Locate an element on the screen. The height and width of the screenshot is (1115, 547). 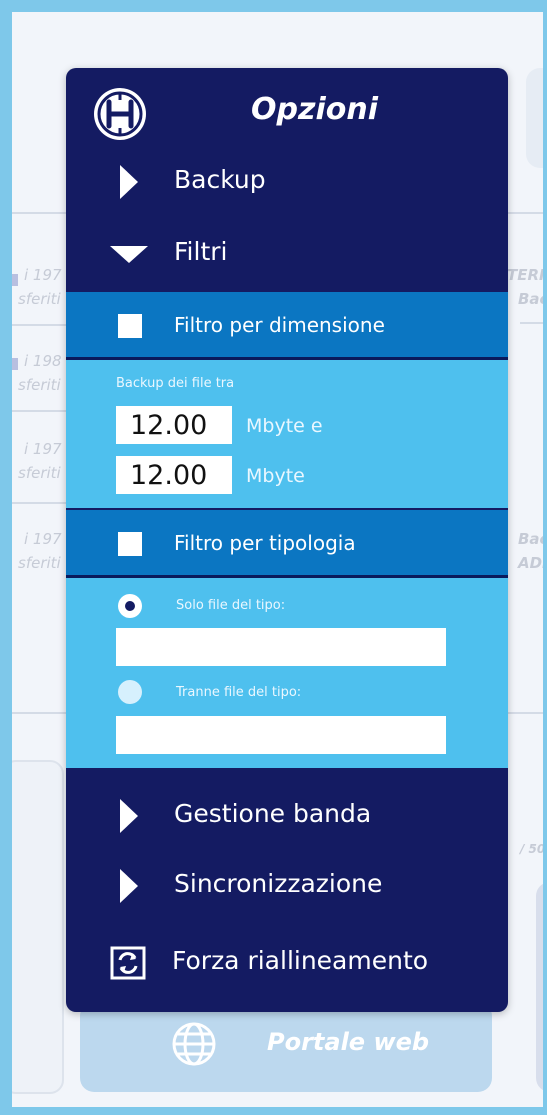
background-card-right is located at coordinates (539, 987).